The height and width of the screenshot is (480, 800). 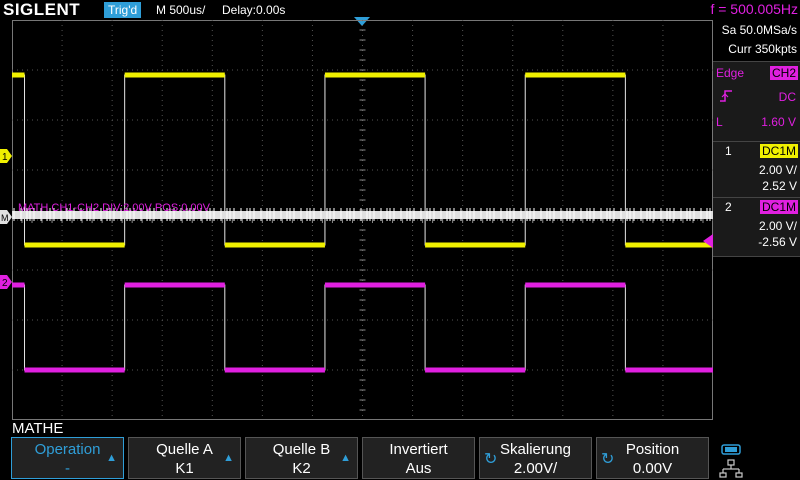 I want to click on math-marker-label: M, so click(x=5, y=218).